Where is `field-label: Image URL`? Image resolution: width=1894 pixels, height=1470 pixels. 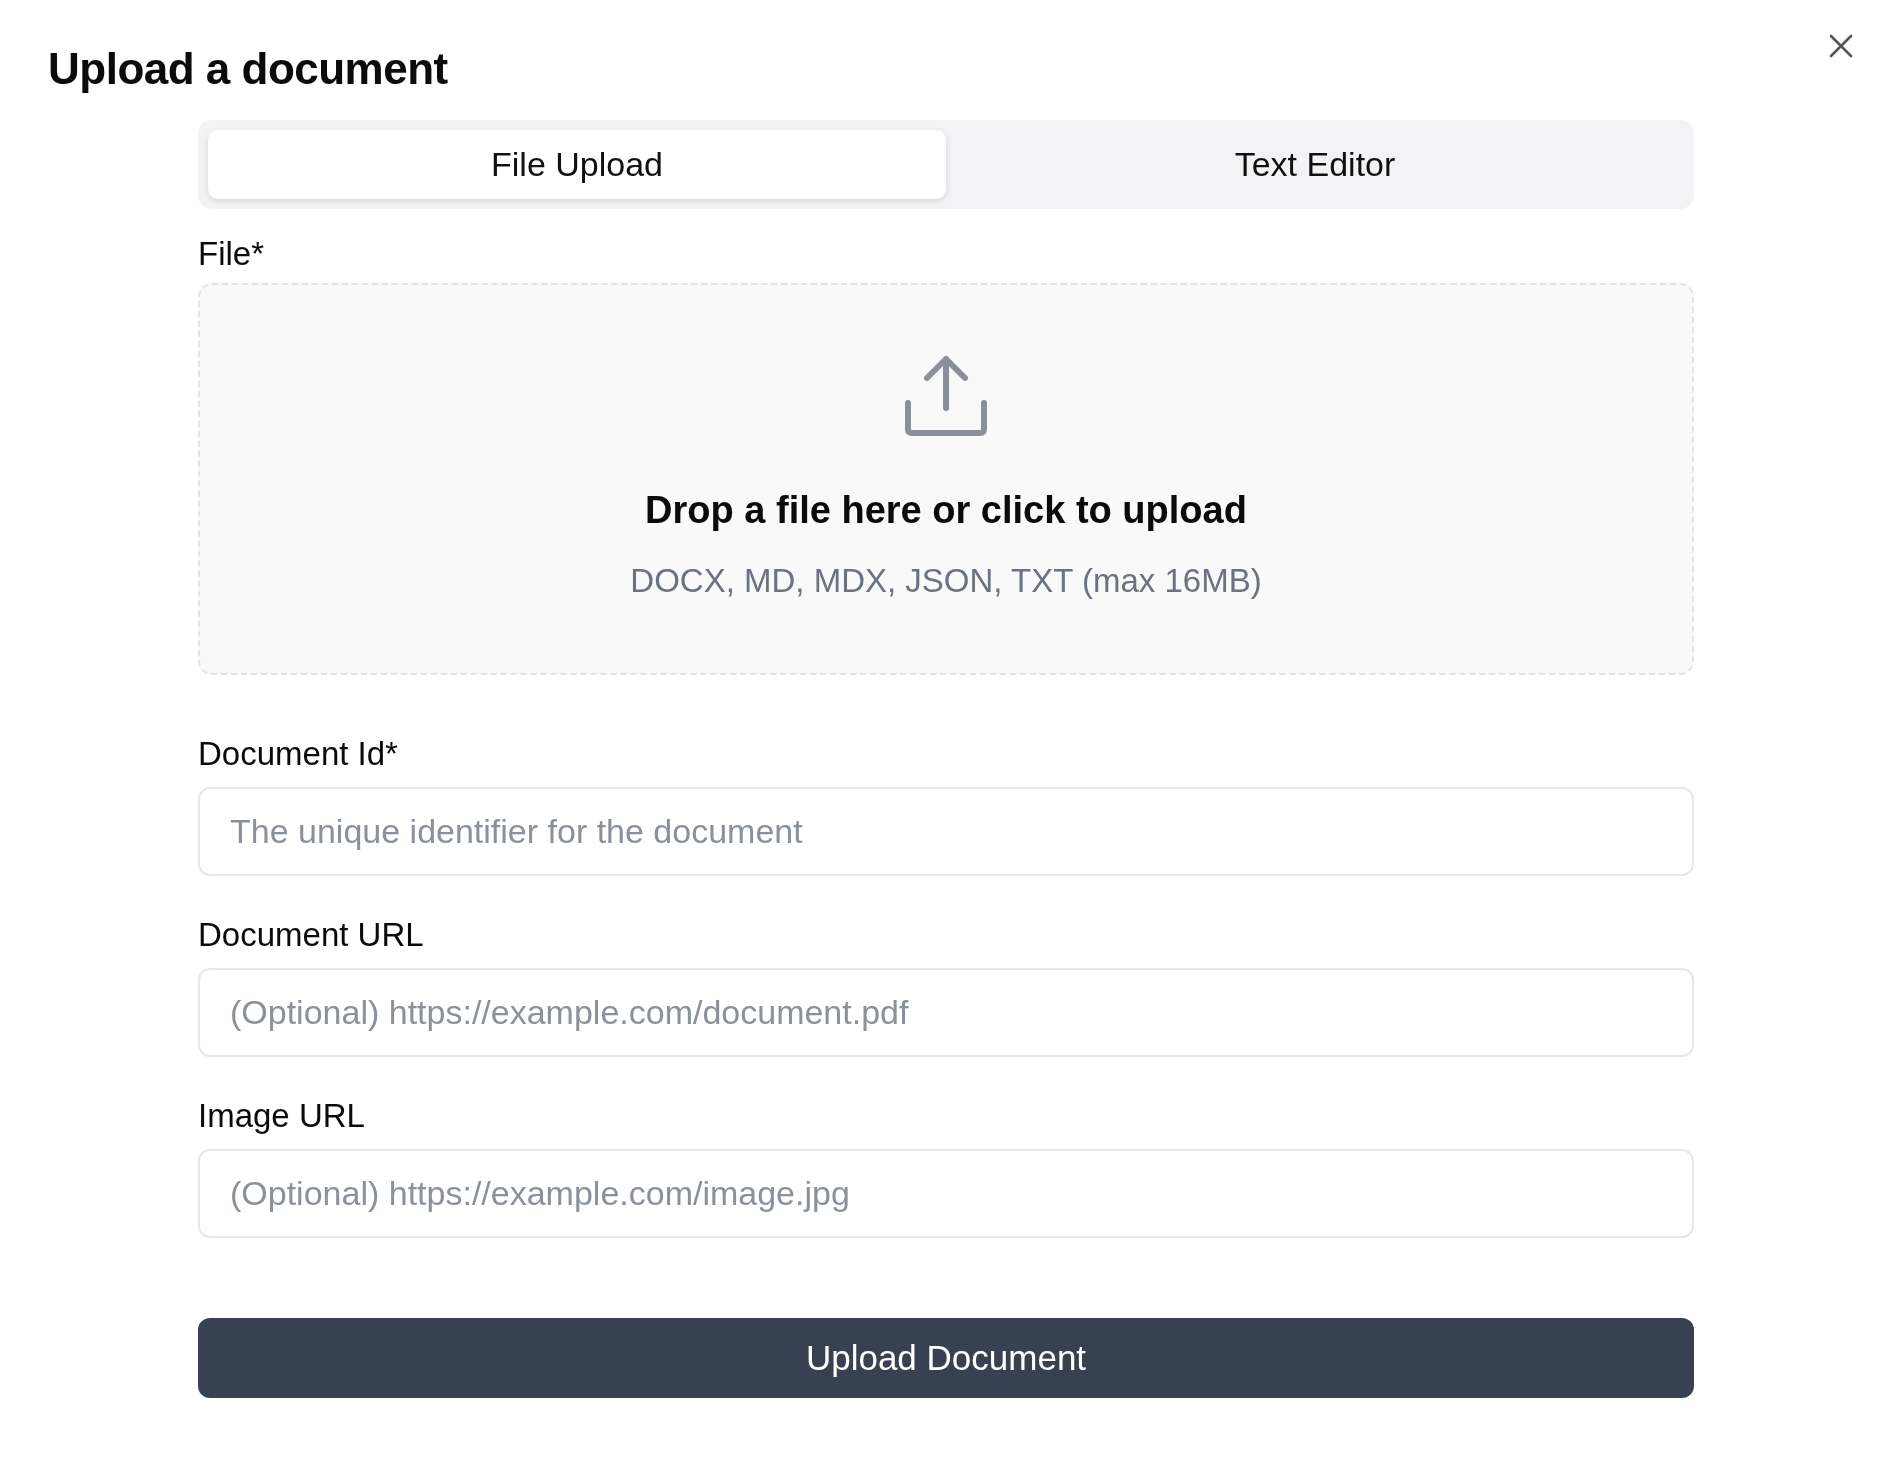 field-label: Image URL is located at coordinates (282, 1116).